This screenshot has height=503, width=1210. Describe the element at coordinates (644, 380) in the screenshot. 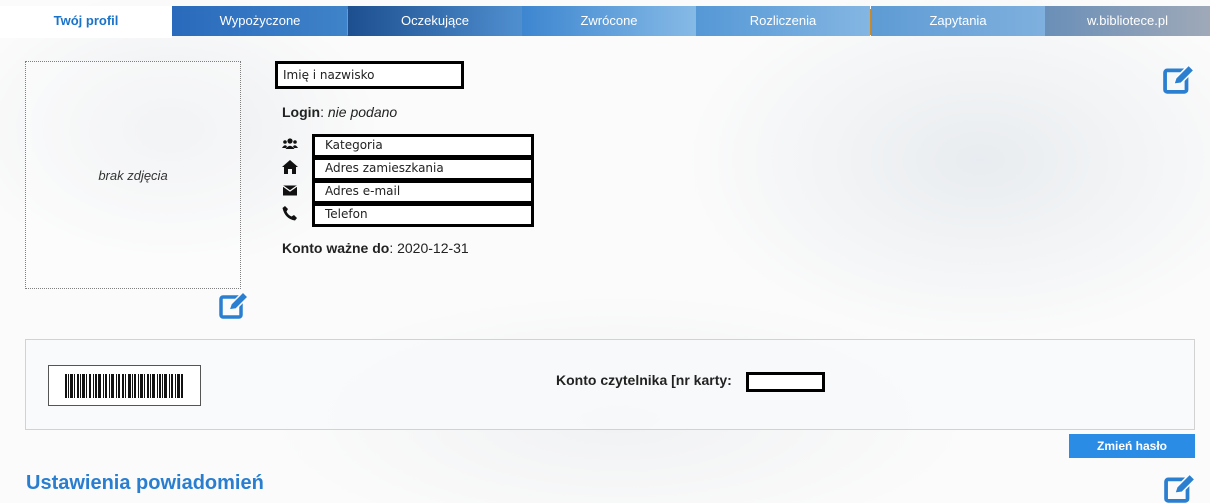

I see `reader-account-label: Konto czytelnika [nr karty:` at that location.